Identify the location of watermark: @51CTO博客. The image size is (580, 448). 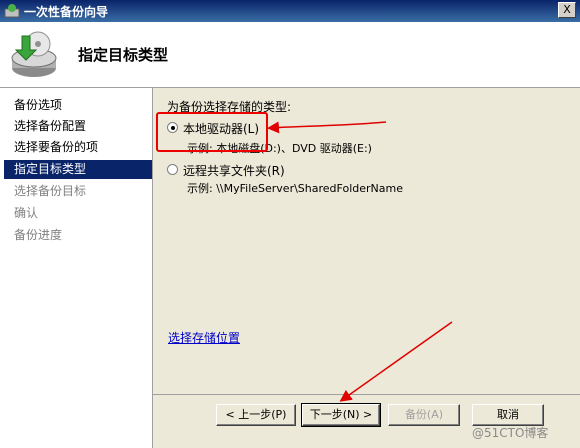
(510, 433).